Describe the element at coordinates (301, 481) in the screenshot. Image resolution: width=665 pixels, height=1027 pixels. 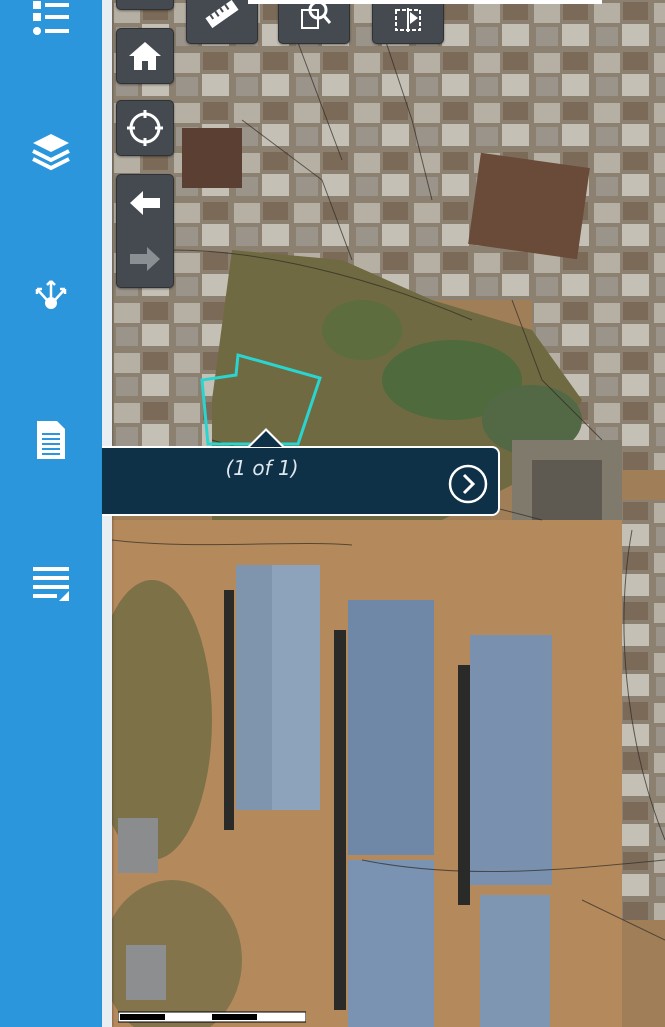
I see `feature-popup: (1 of 1)` at that location.